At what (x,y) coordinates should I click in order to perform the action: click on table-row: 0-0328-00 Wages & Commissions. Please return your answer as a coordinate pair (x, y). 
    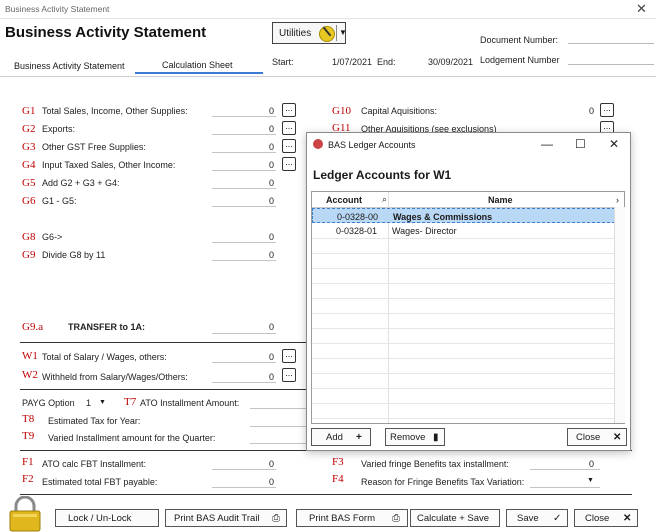
    Looking at the image, I should click on (463, 215).